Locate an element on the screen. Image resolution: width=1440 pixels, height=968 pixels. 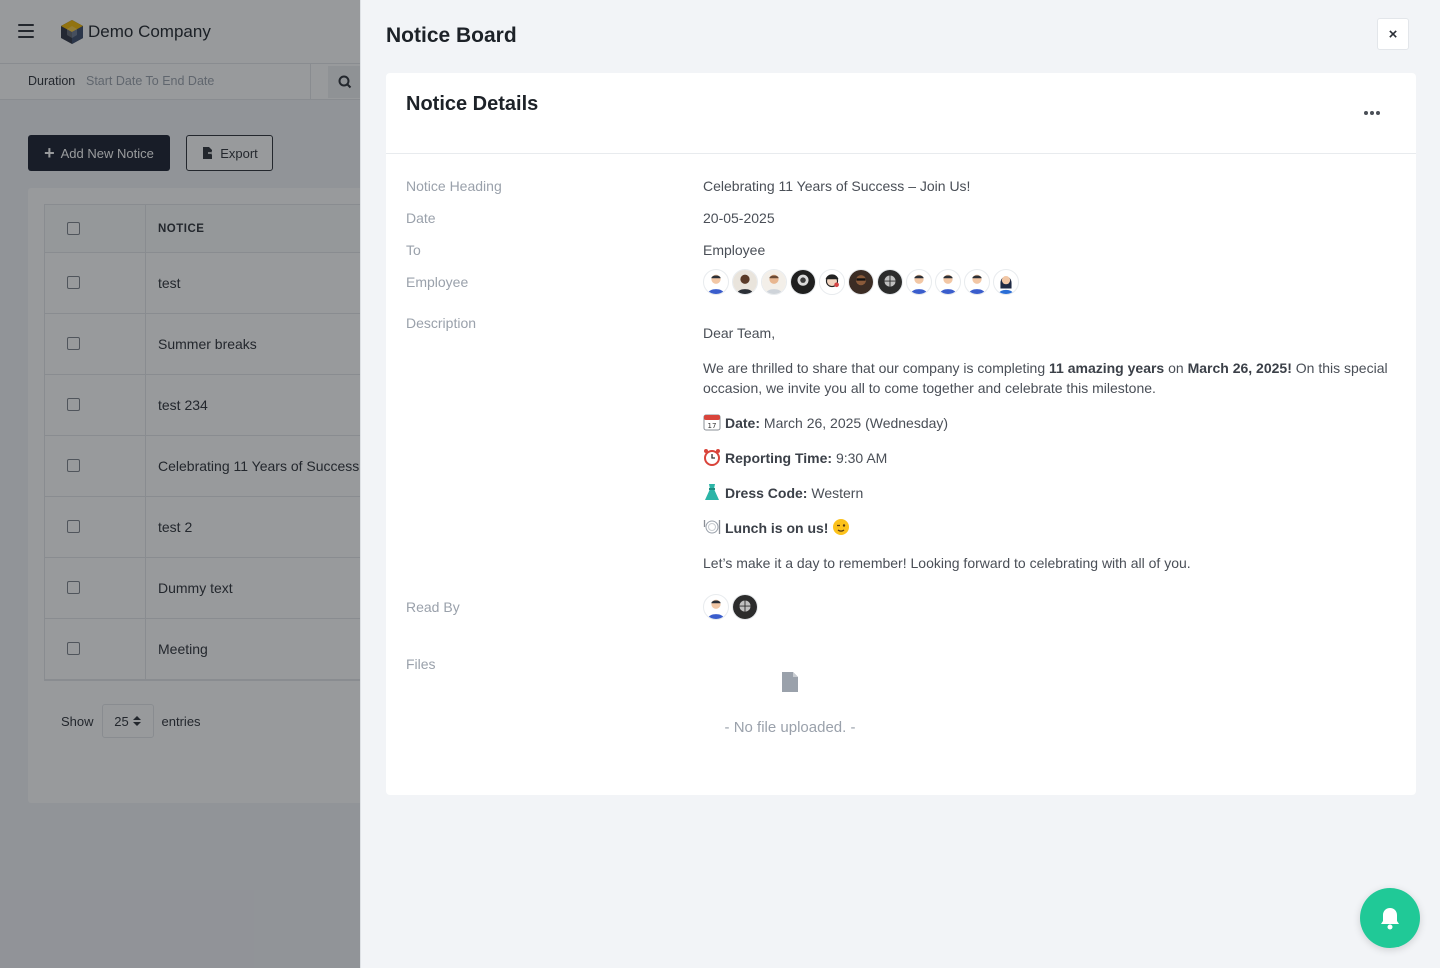
description-dress: Dress Code: Western is located at coordinates (1053, 493).